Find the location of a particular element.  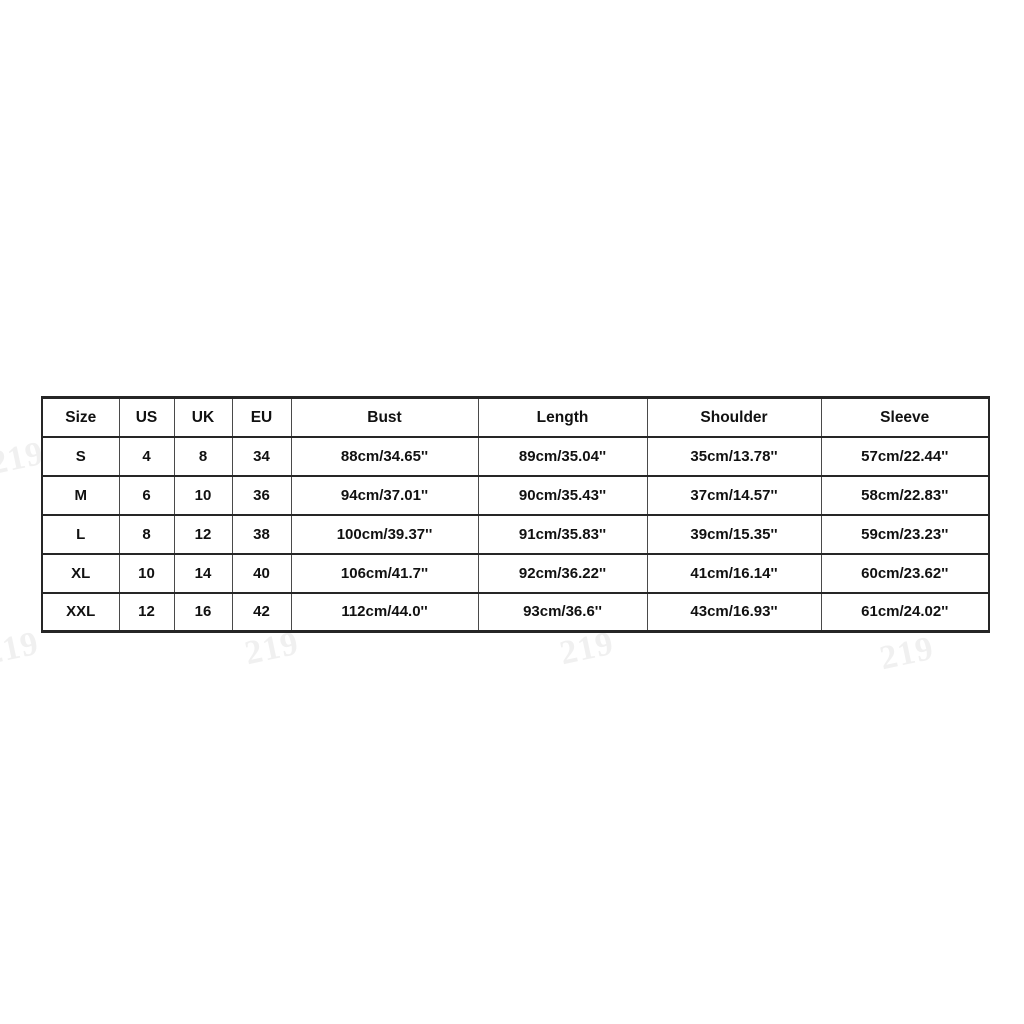

cell-length: 90cm/35.43'' is located at coordinates (562, 495).